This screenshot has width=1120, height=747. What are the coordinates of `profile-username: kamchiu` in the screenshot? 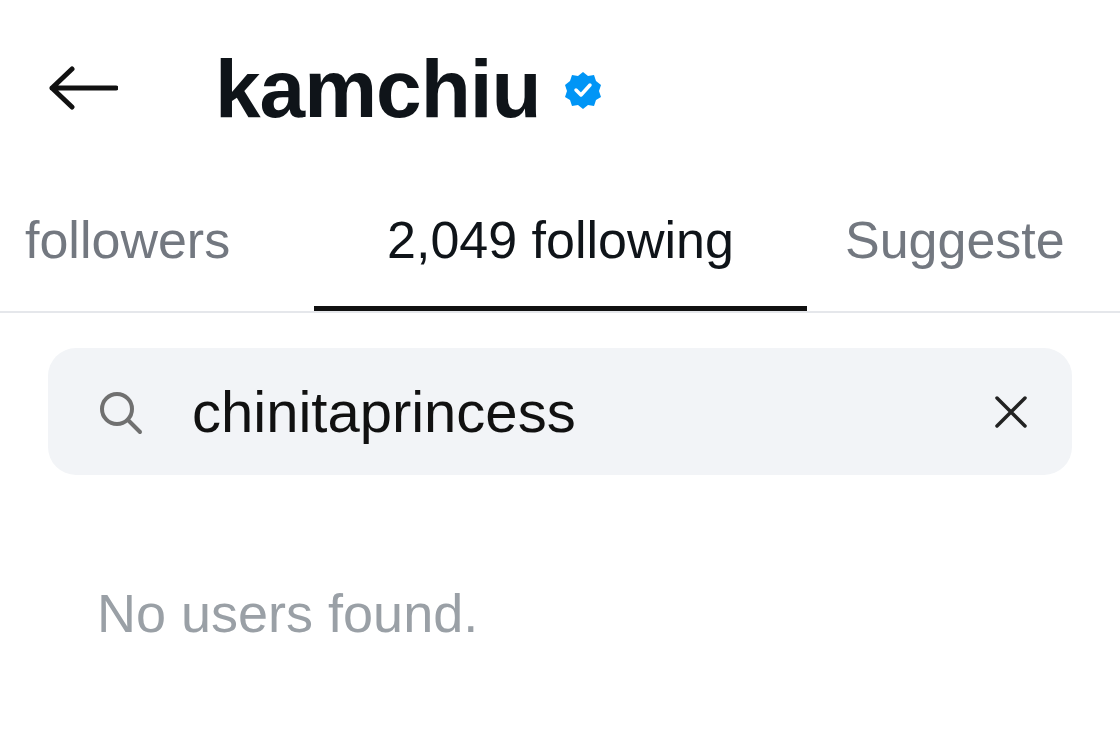 It's located at (378, 88).